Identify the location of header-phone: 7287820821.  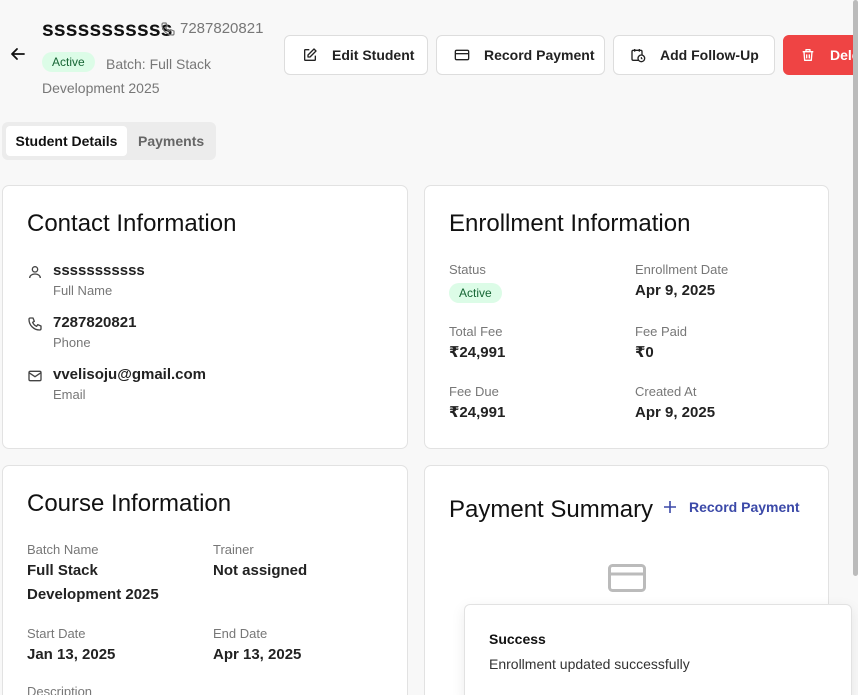
(211, 28).